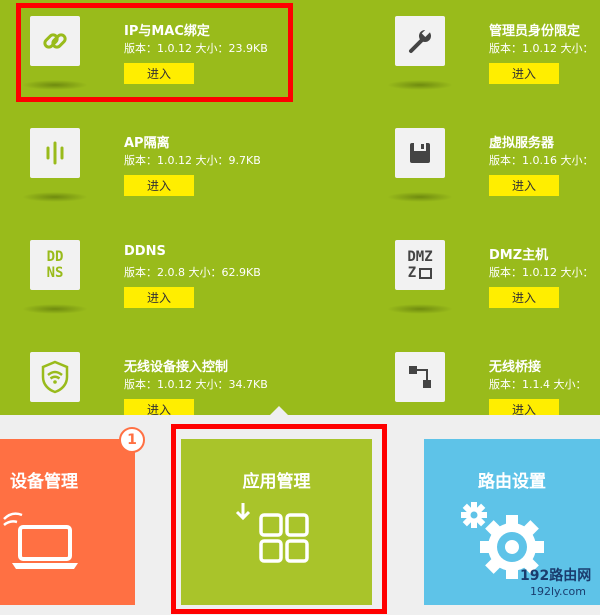  I want to click on app-name: 管理员身份限定, so click(535, 31).